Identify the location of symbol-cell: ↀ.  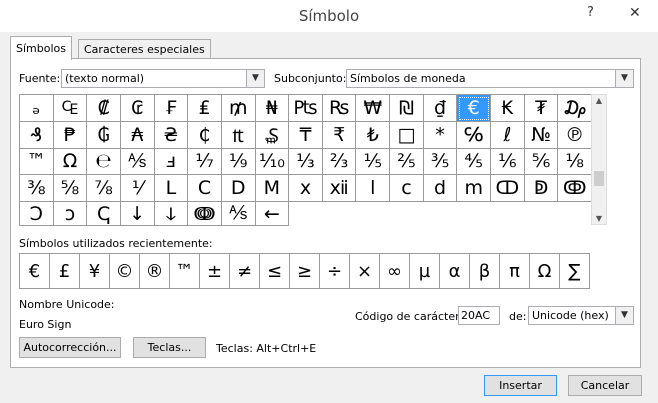
(508, 188).